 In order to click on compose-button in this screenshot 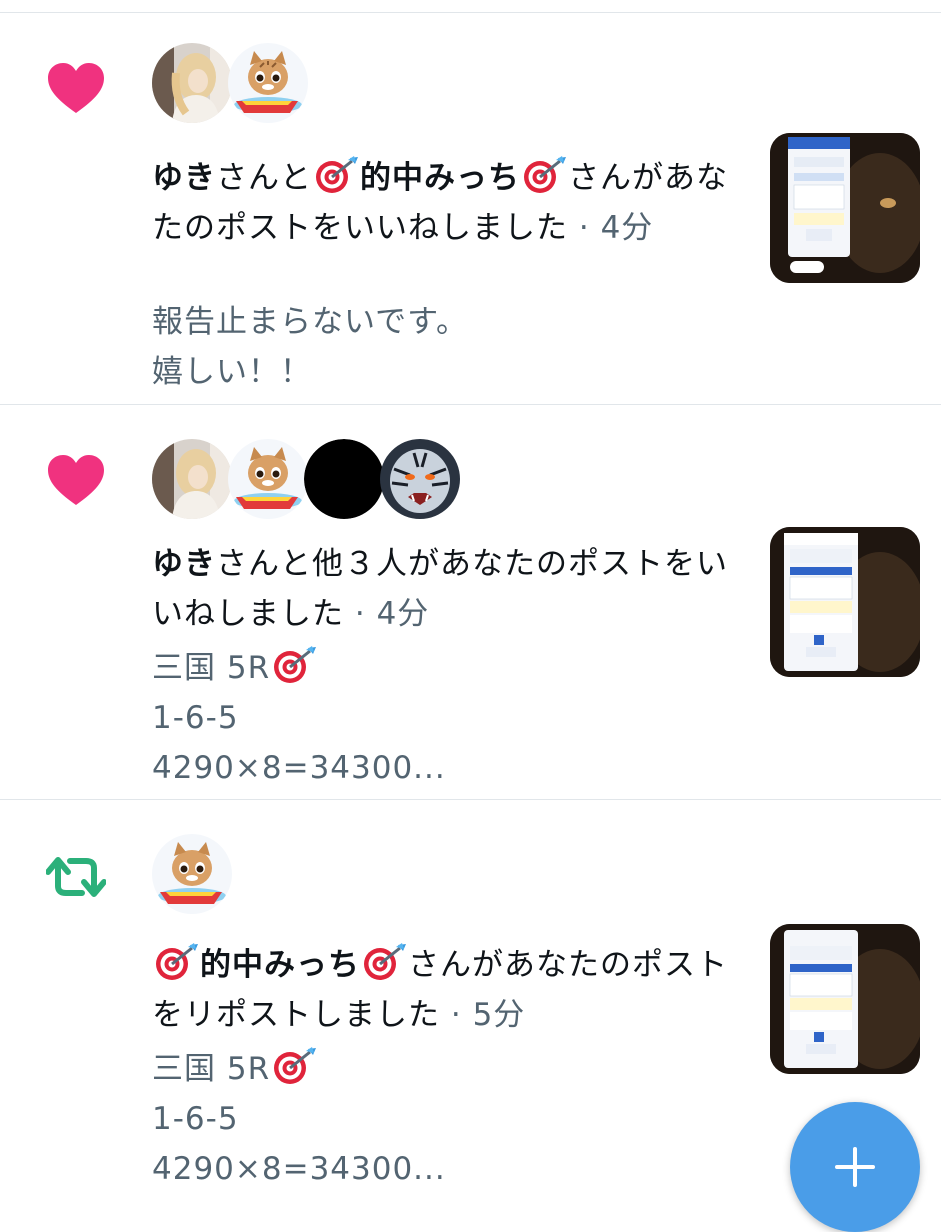, I will do `click(855, 1167)`.